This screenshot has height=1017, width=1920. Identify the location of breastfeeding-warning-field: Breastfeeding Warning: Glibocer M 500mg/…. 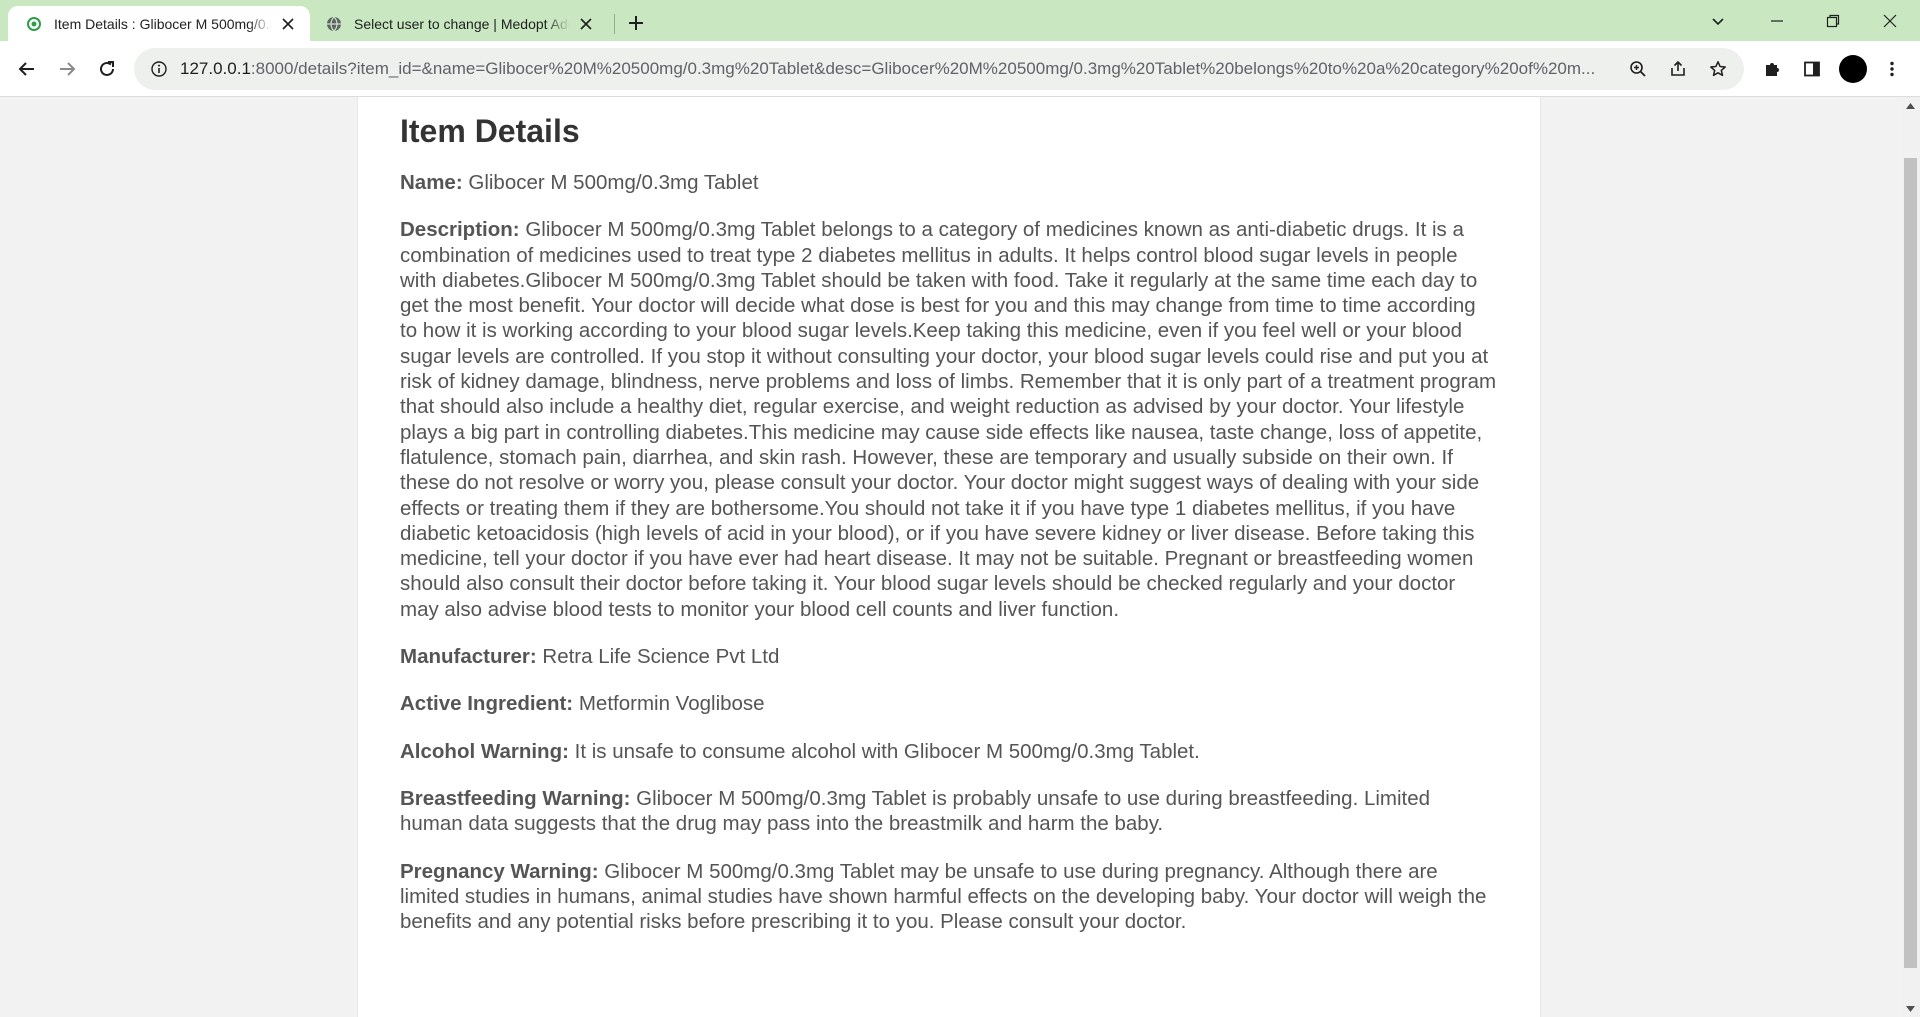
(949, 811).